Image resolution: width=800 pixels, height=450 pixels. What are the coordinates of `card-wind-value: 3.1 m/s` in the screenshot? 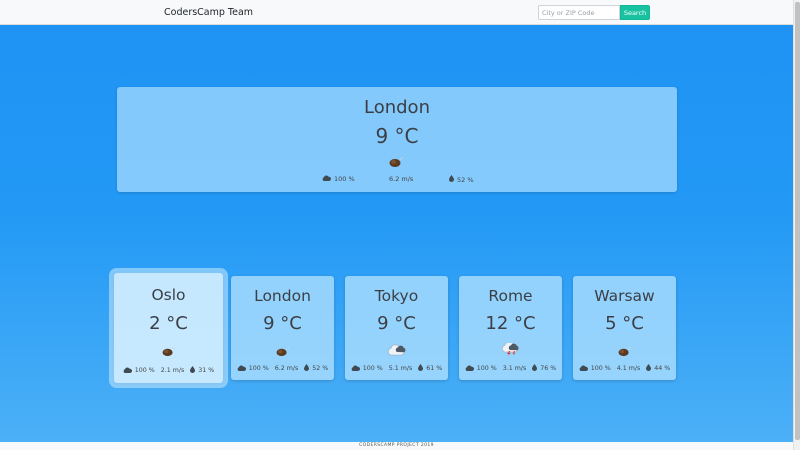 It's located at (514, 368).